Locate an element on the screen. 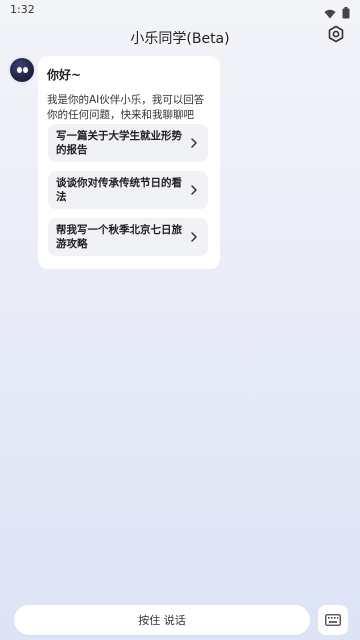 Image resolution: width=360 pixels, height=640 pixels. hold-to-talk-button: 按住 说话 is located at coordinates (162, 620).